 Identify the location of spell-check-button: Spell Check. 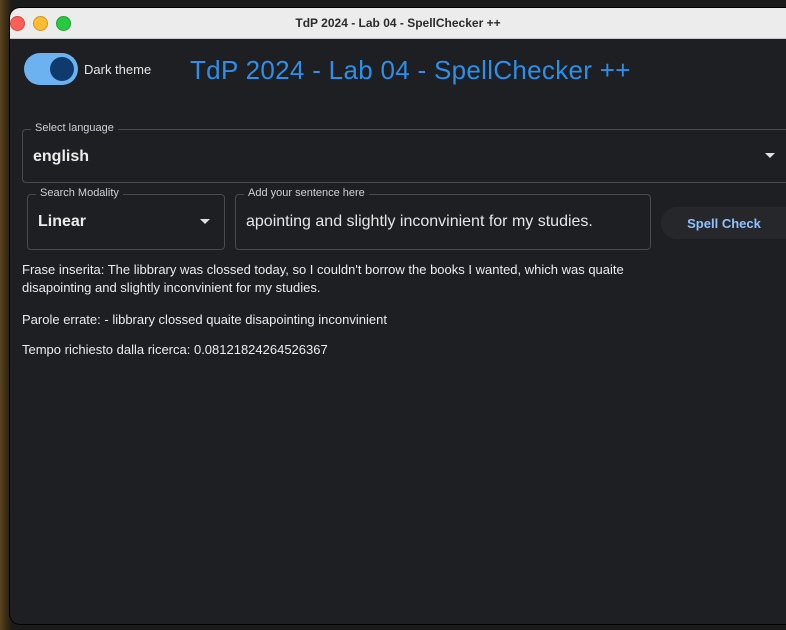
(723, 223).